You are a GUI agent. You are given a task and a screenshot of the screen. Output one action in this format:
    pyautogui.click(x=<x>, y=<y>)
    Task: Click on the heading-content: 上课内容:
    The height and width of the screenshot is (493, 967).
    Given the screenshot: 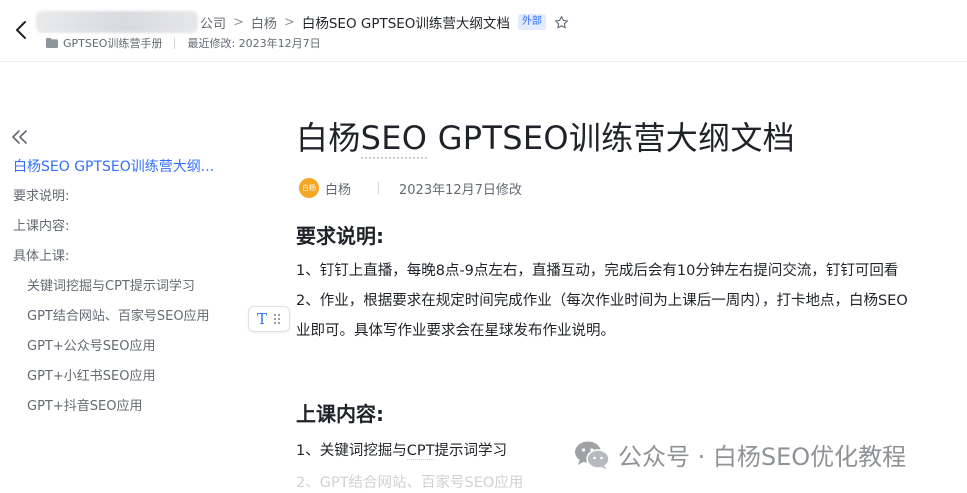 What is the action you would take?
    pyautogui.click(x=631, y=414)
    